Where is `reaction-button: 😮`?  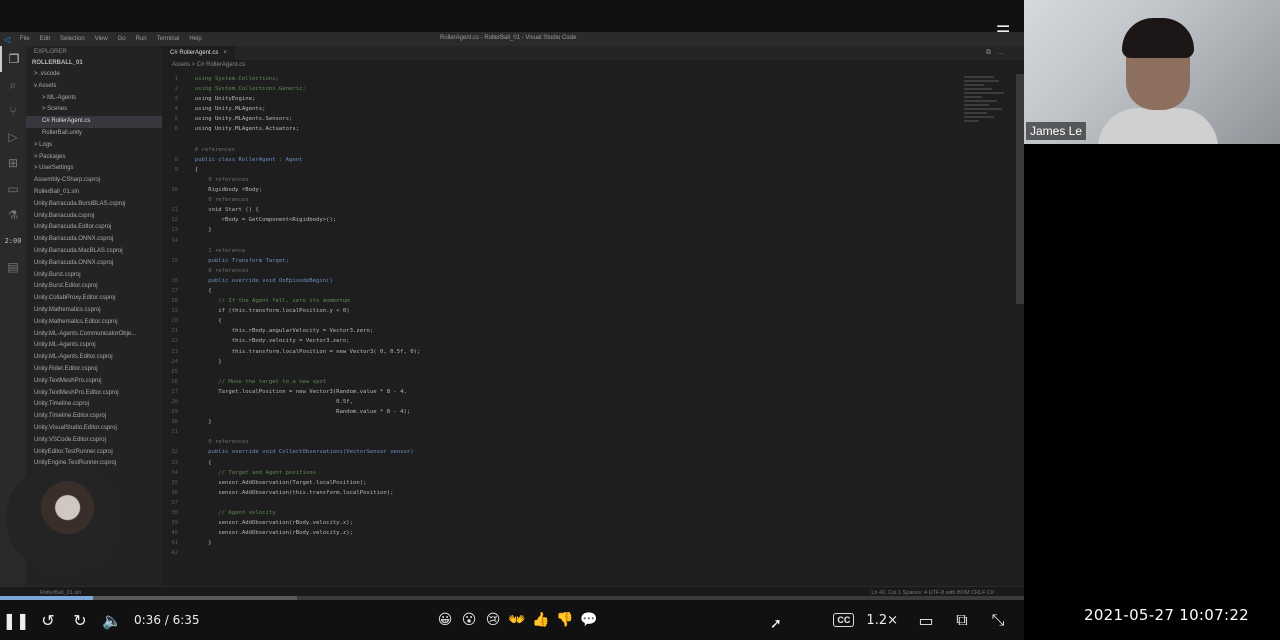
reaction-button: 😮 is located at coordinates (469, 620).